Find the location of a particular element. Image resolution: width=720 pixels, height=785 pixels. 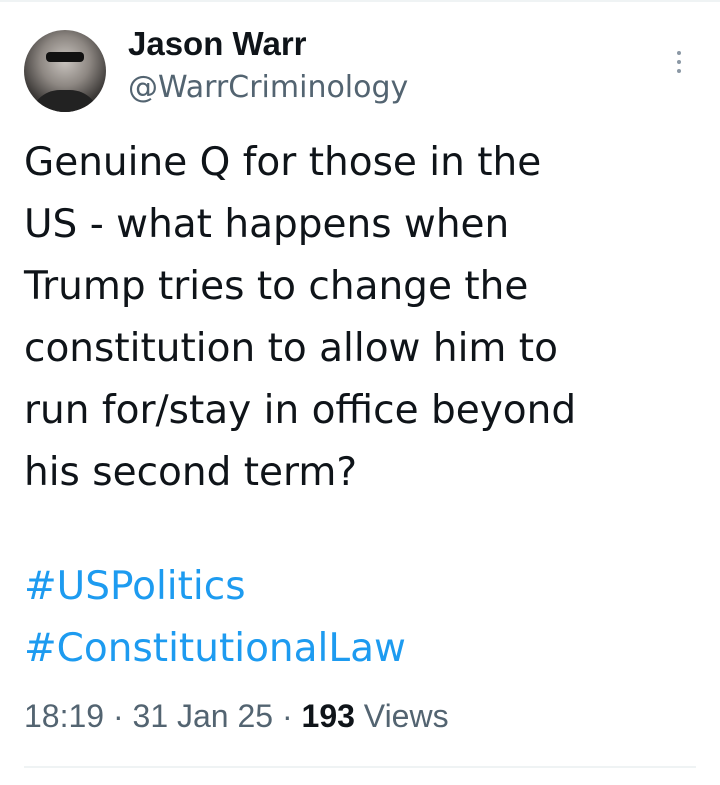

avatar-sunglasses is located at coordinates (65, 57).